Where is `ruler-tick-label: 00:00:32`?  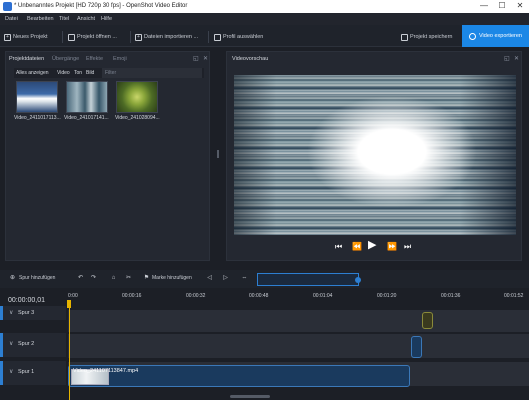
ruler-tick-label: 00:00:32 is located at coordinates (196, 296).